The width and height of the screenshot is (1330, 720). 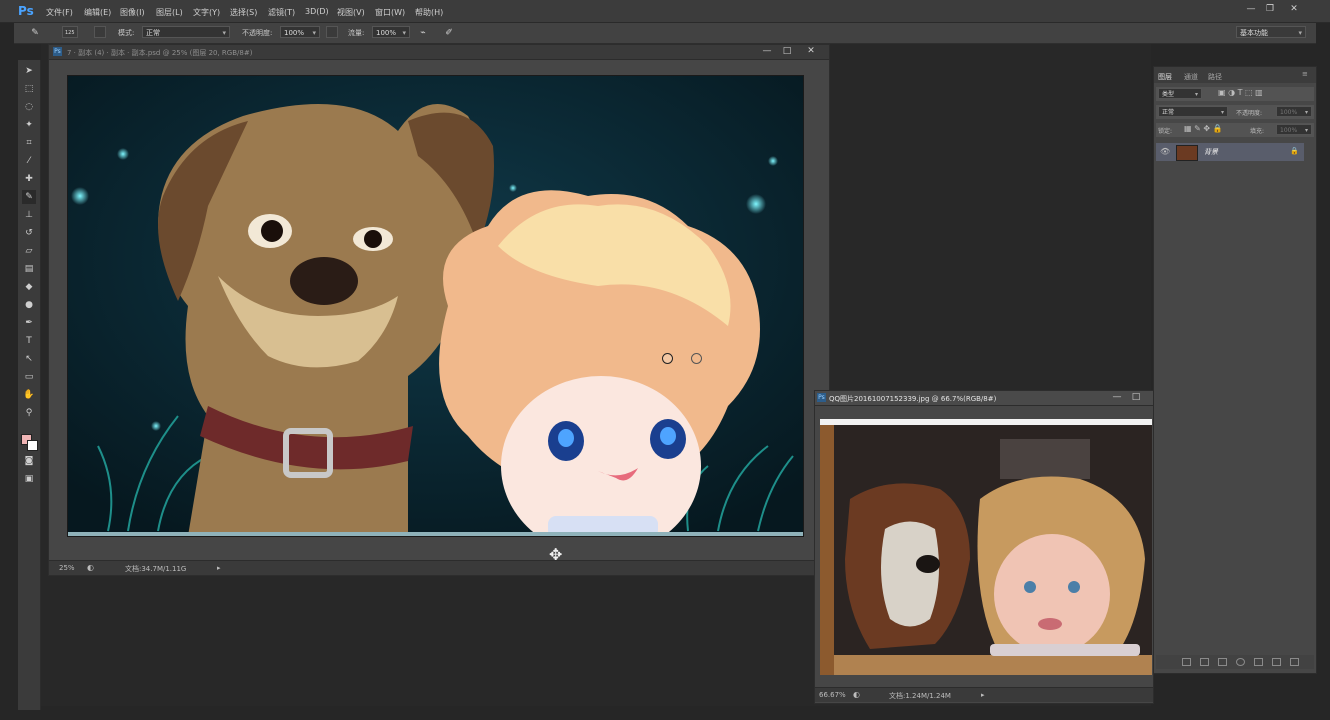 I want to click on brush-size-picker: 125, so click(x=70, y=32).